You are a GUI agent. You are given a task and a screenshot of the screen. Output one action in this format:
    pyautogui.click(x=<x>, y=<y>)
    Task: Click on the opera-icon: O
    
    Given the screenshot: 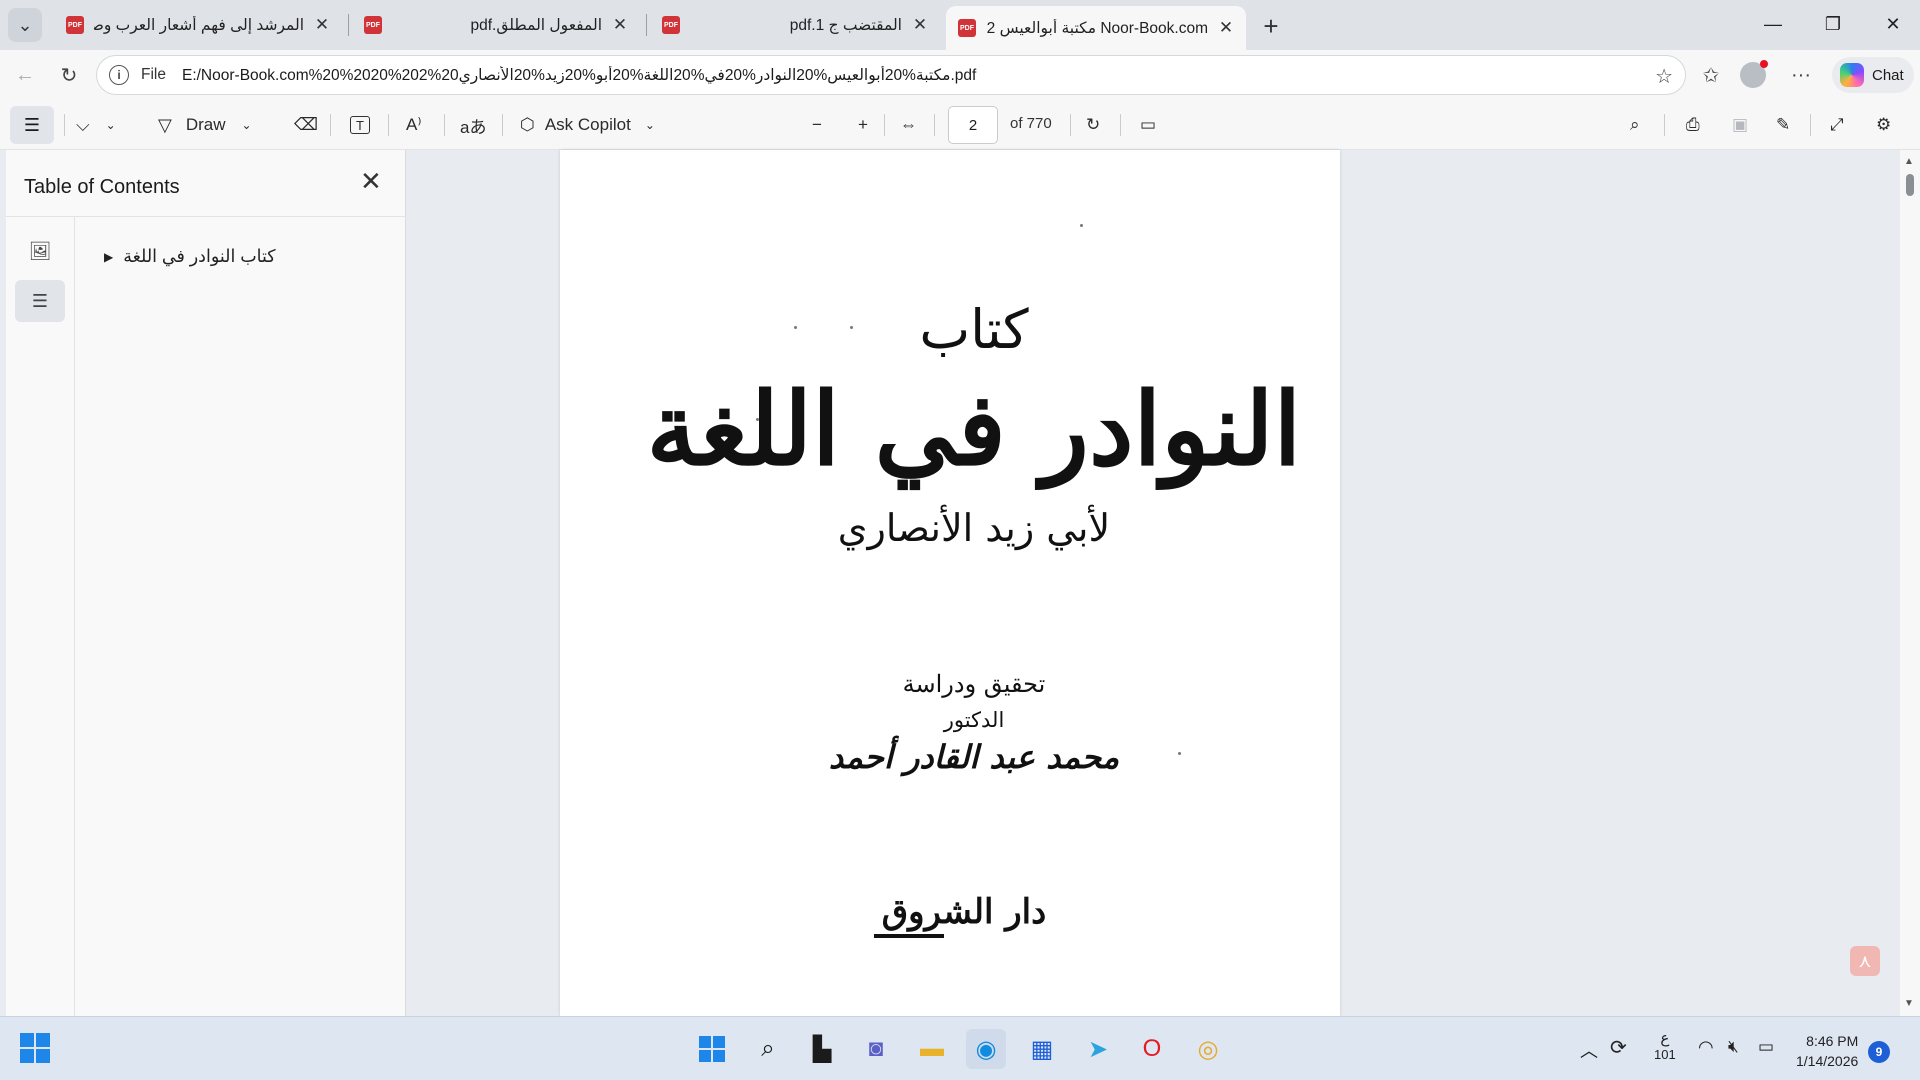 What is the action you would take?
    pyautogui.click(x=1152, y=1049)
    